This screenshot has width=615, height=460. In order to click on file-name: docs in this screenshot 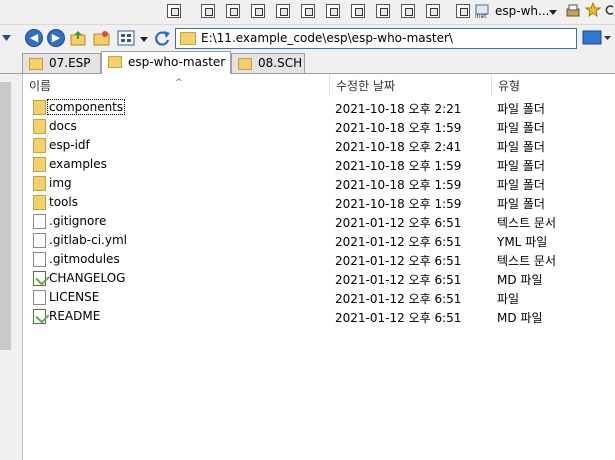, I will do `click(63, 126)`.